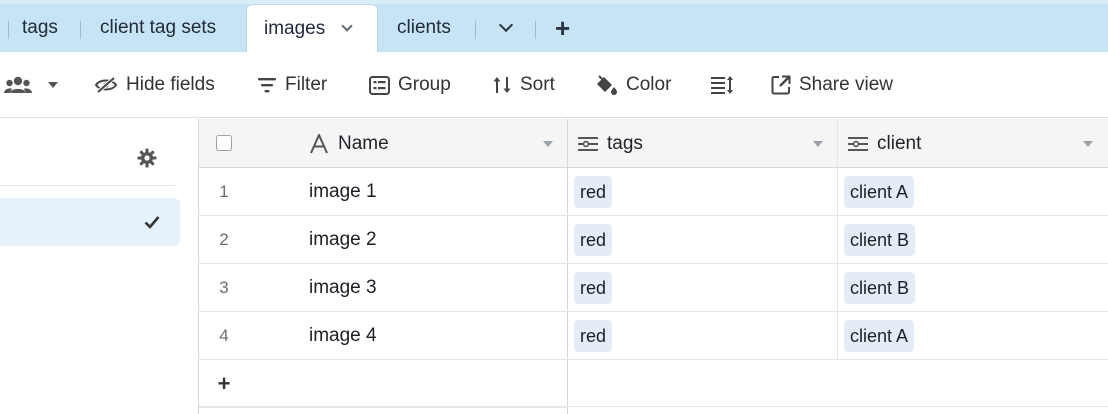 The height and width of the screenshot is (414, 1108). I want to click on all-tables-dropdown, so click(506, 28).